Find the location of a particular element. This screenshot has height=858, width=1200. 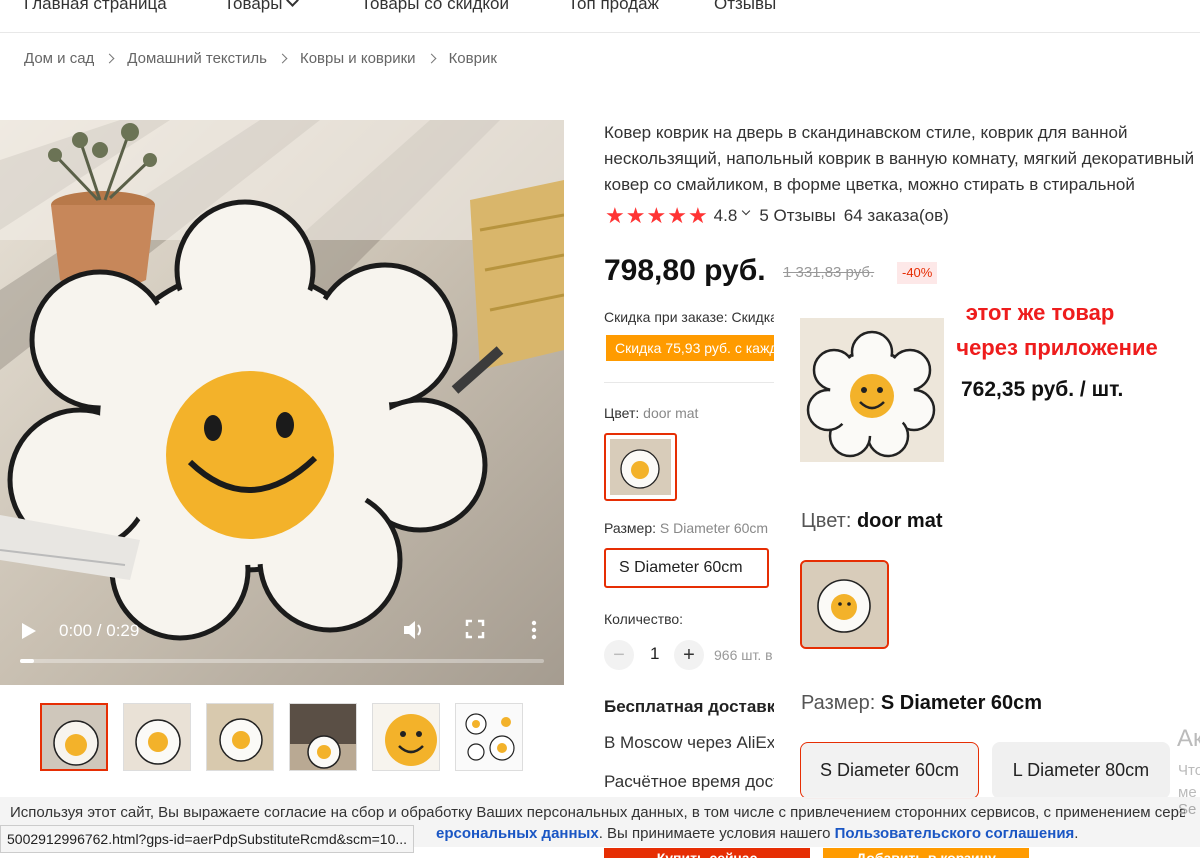

size-value: S Diameter 60cm is located at coordinates (714, 528).